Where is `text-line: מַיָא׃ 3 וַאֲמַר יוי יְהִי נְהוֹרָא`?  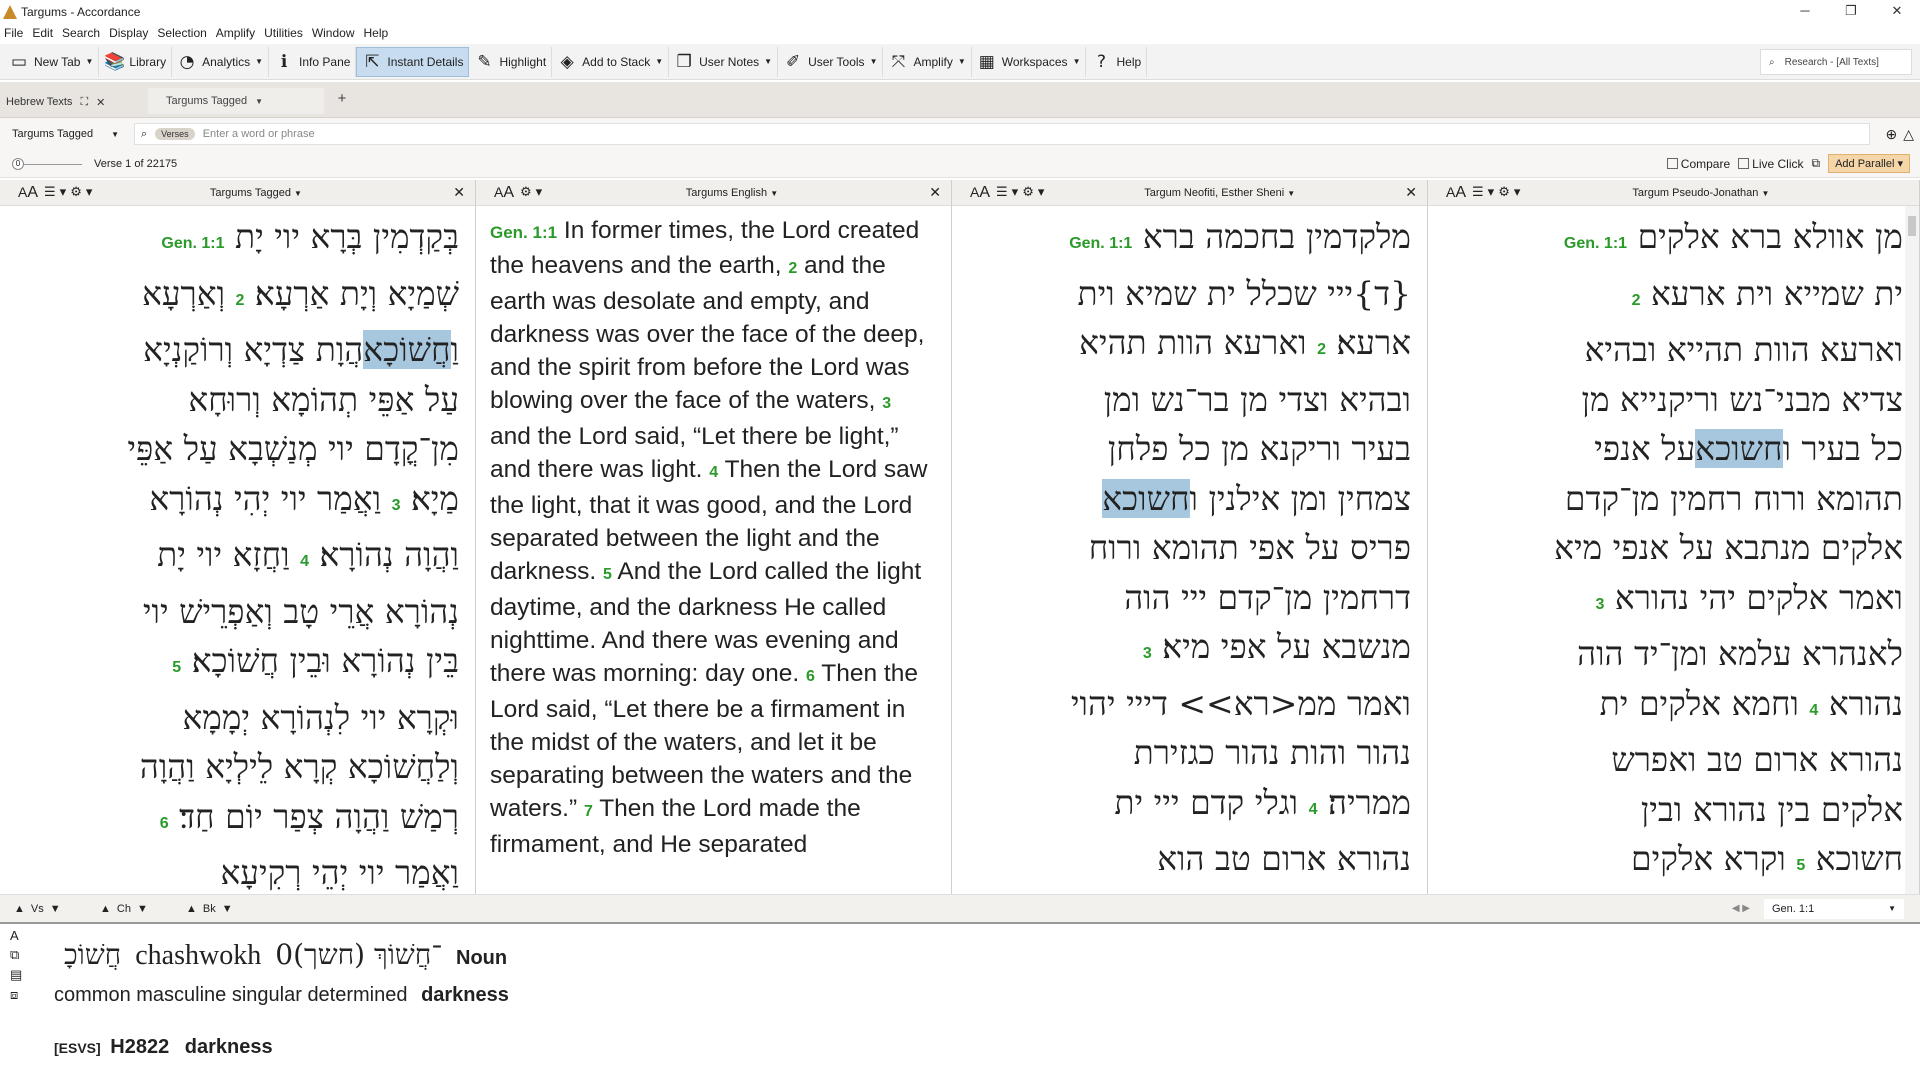
text-line: מַיָא׃ 3 וַאֲמַר יוי יְהִי נְהוֹרָא is located at coordinates (239, 502).